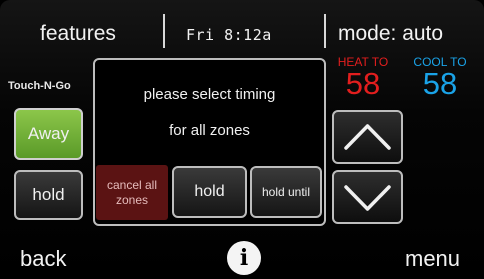 The image size is (484, 279). Describe the element at coordinates (43, 259) in the screenshot. I see `back-button: back` at that location.